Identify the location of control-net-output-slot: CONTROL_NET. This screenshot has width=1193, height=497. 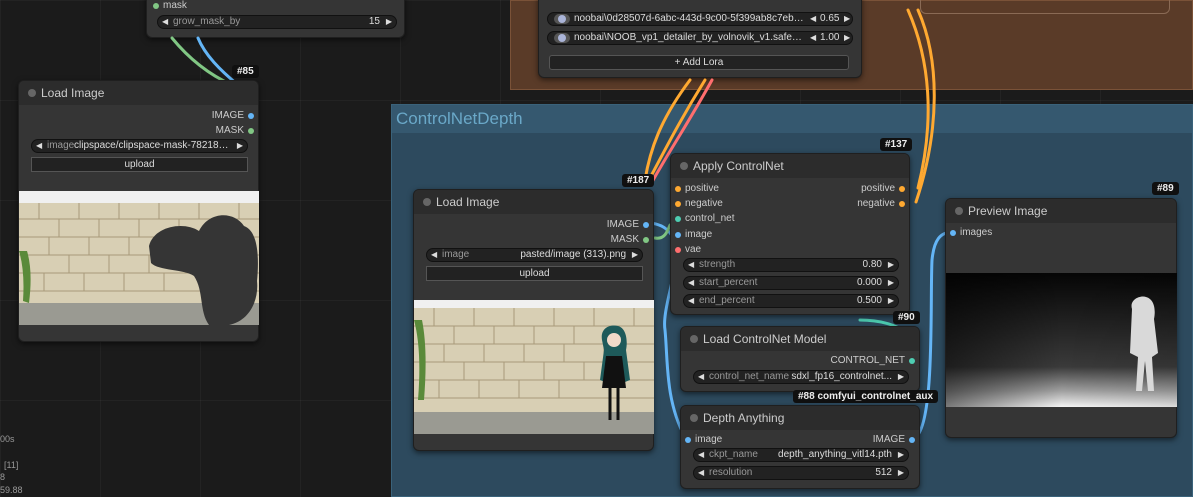
(873, 361).